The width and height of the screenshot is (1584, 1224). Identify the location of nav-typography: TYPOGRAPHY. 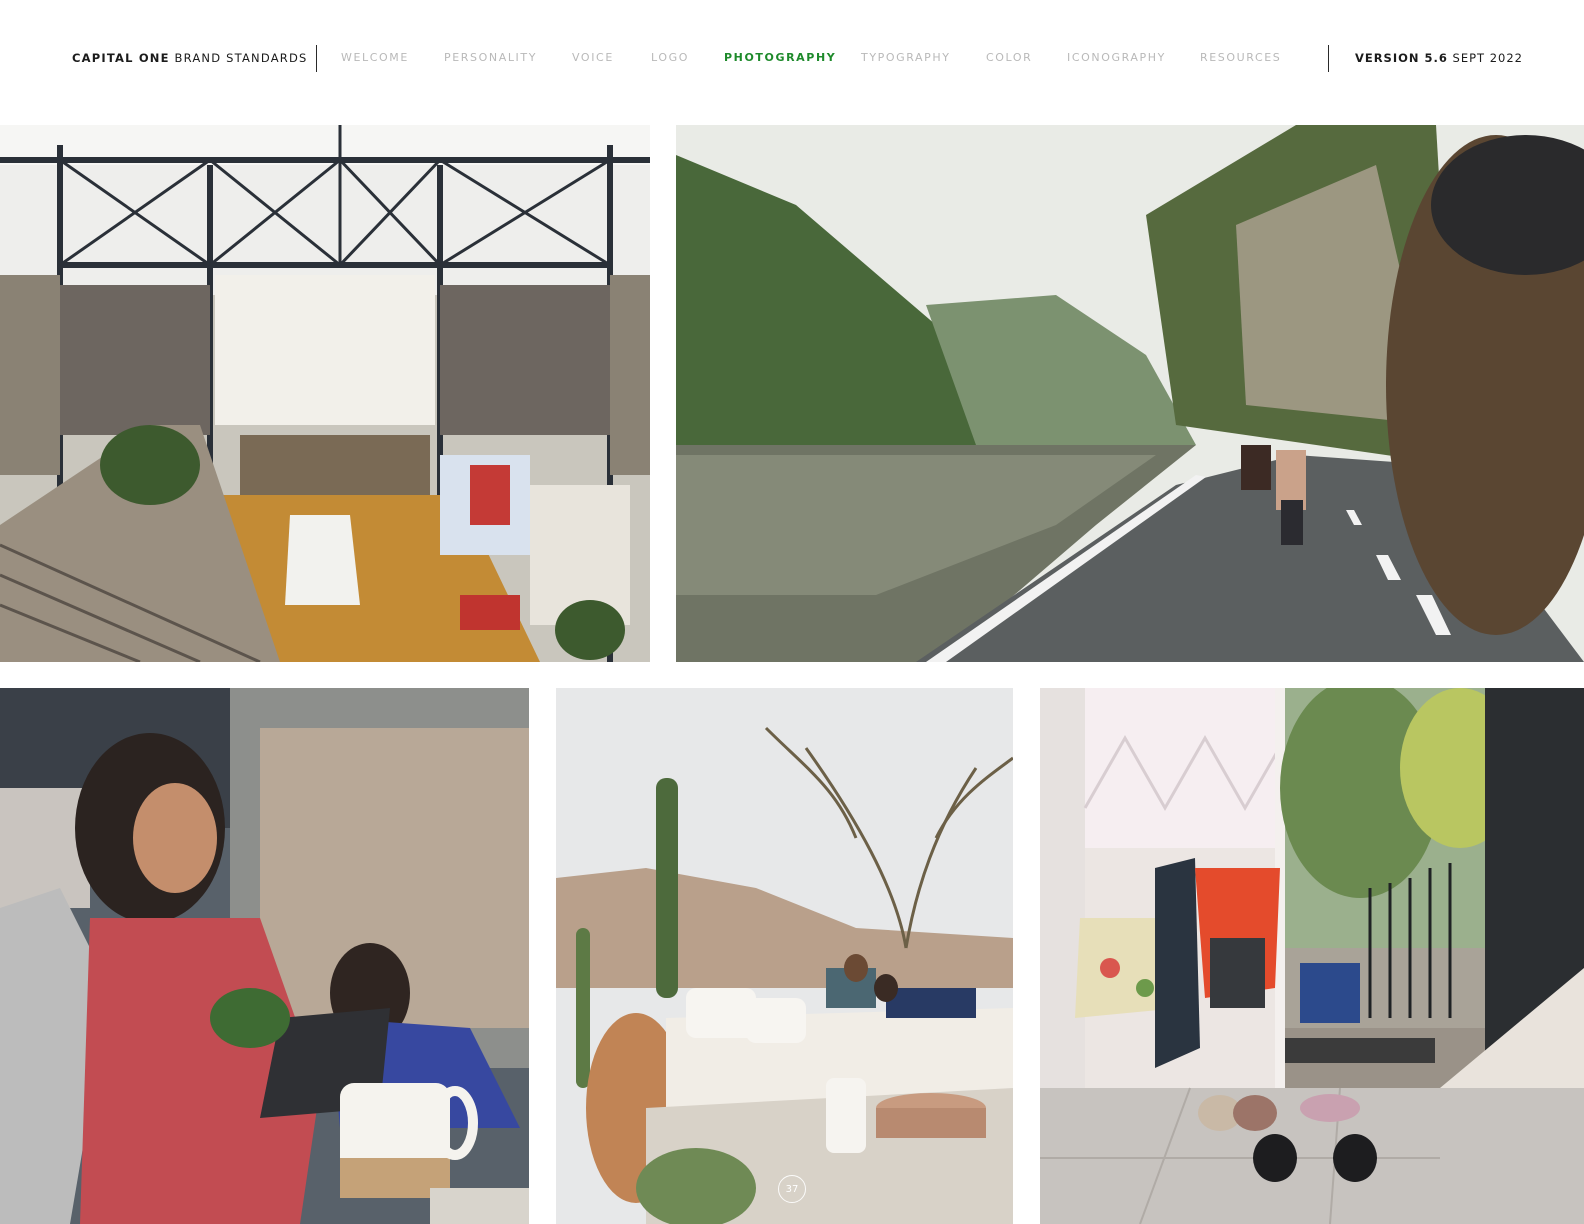
(906, 57).